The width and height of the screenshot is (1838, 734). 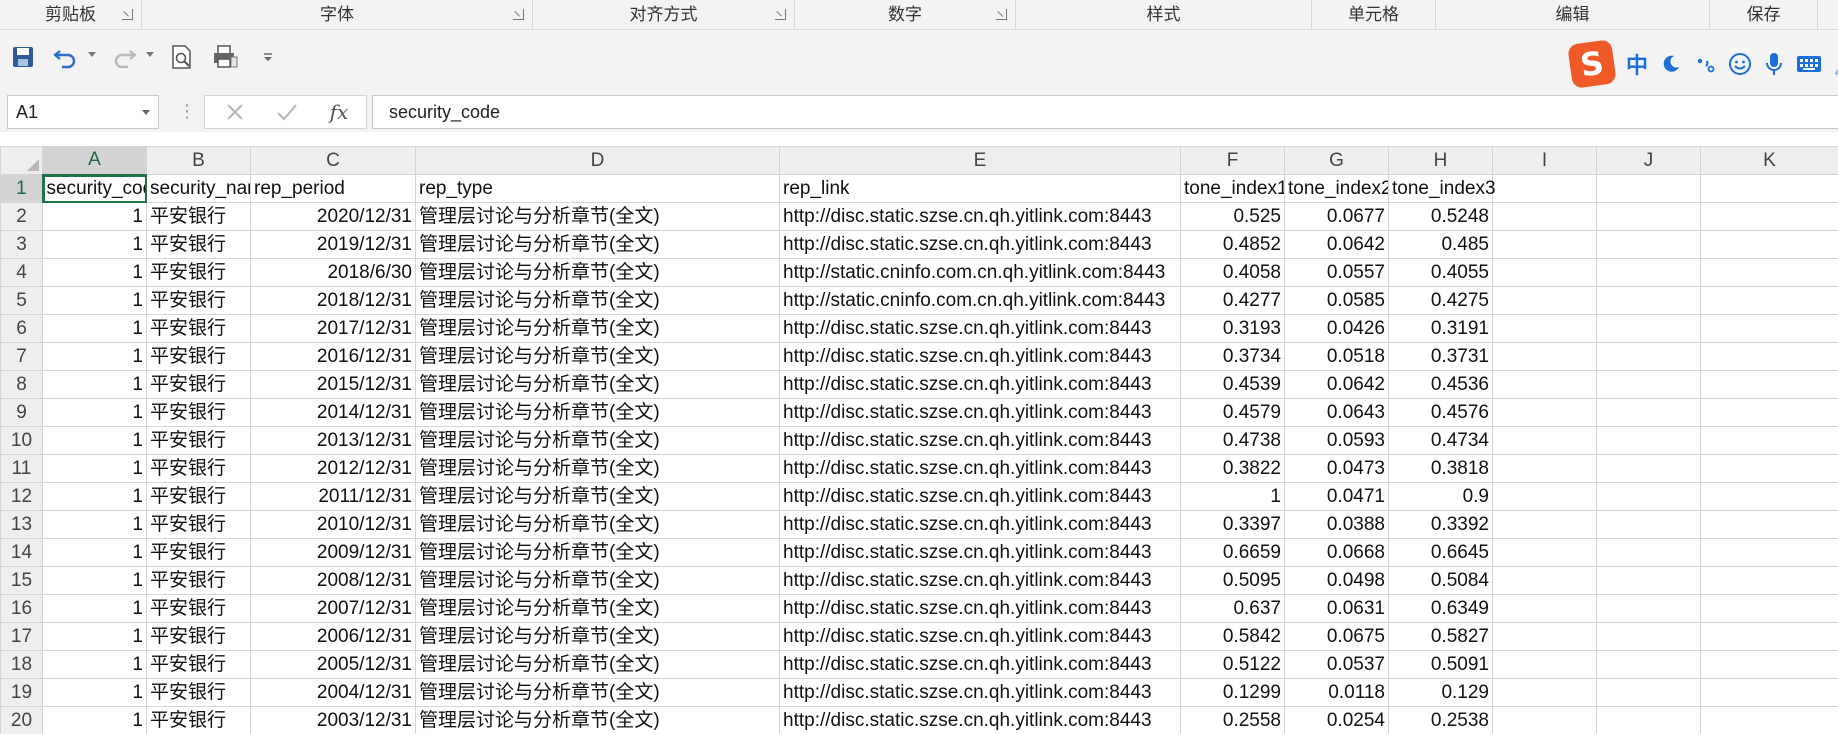 I want to click on cell-a13: 1, so click(x=94, y=524).